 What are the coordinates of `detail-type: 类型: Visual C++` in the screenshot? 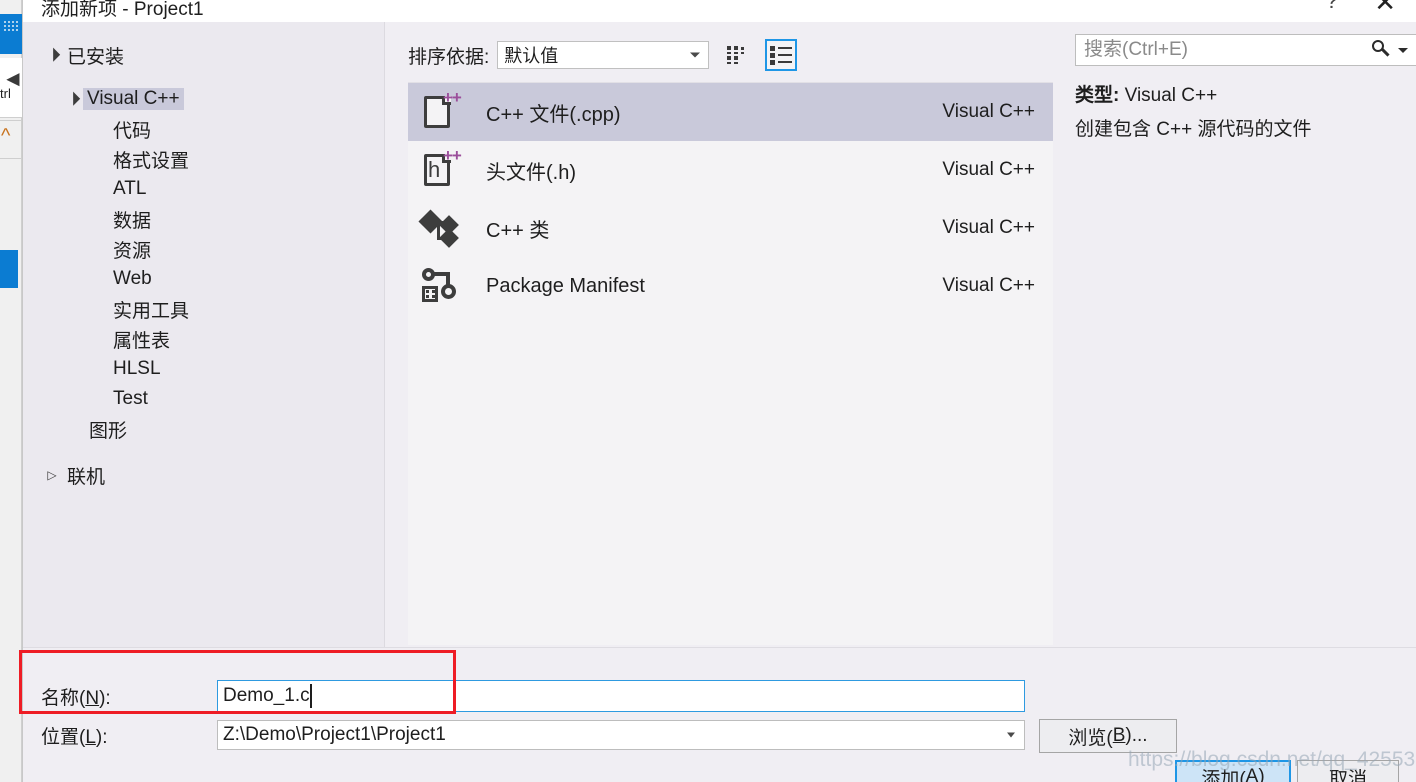 It's located at (1146, 93).